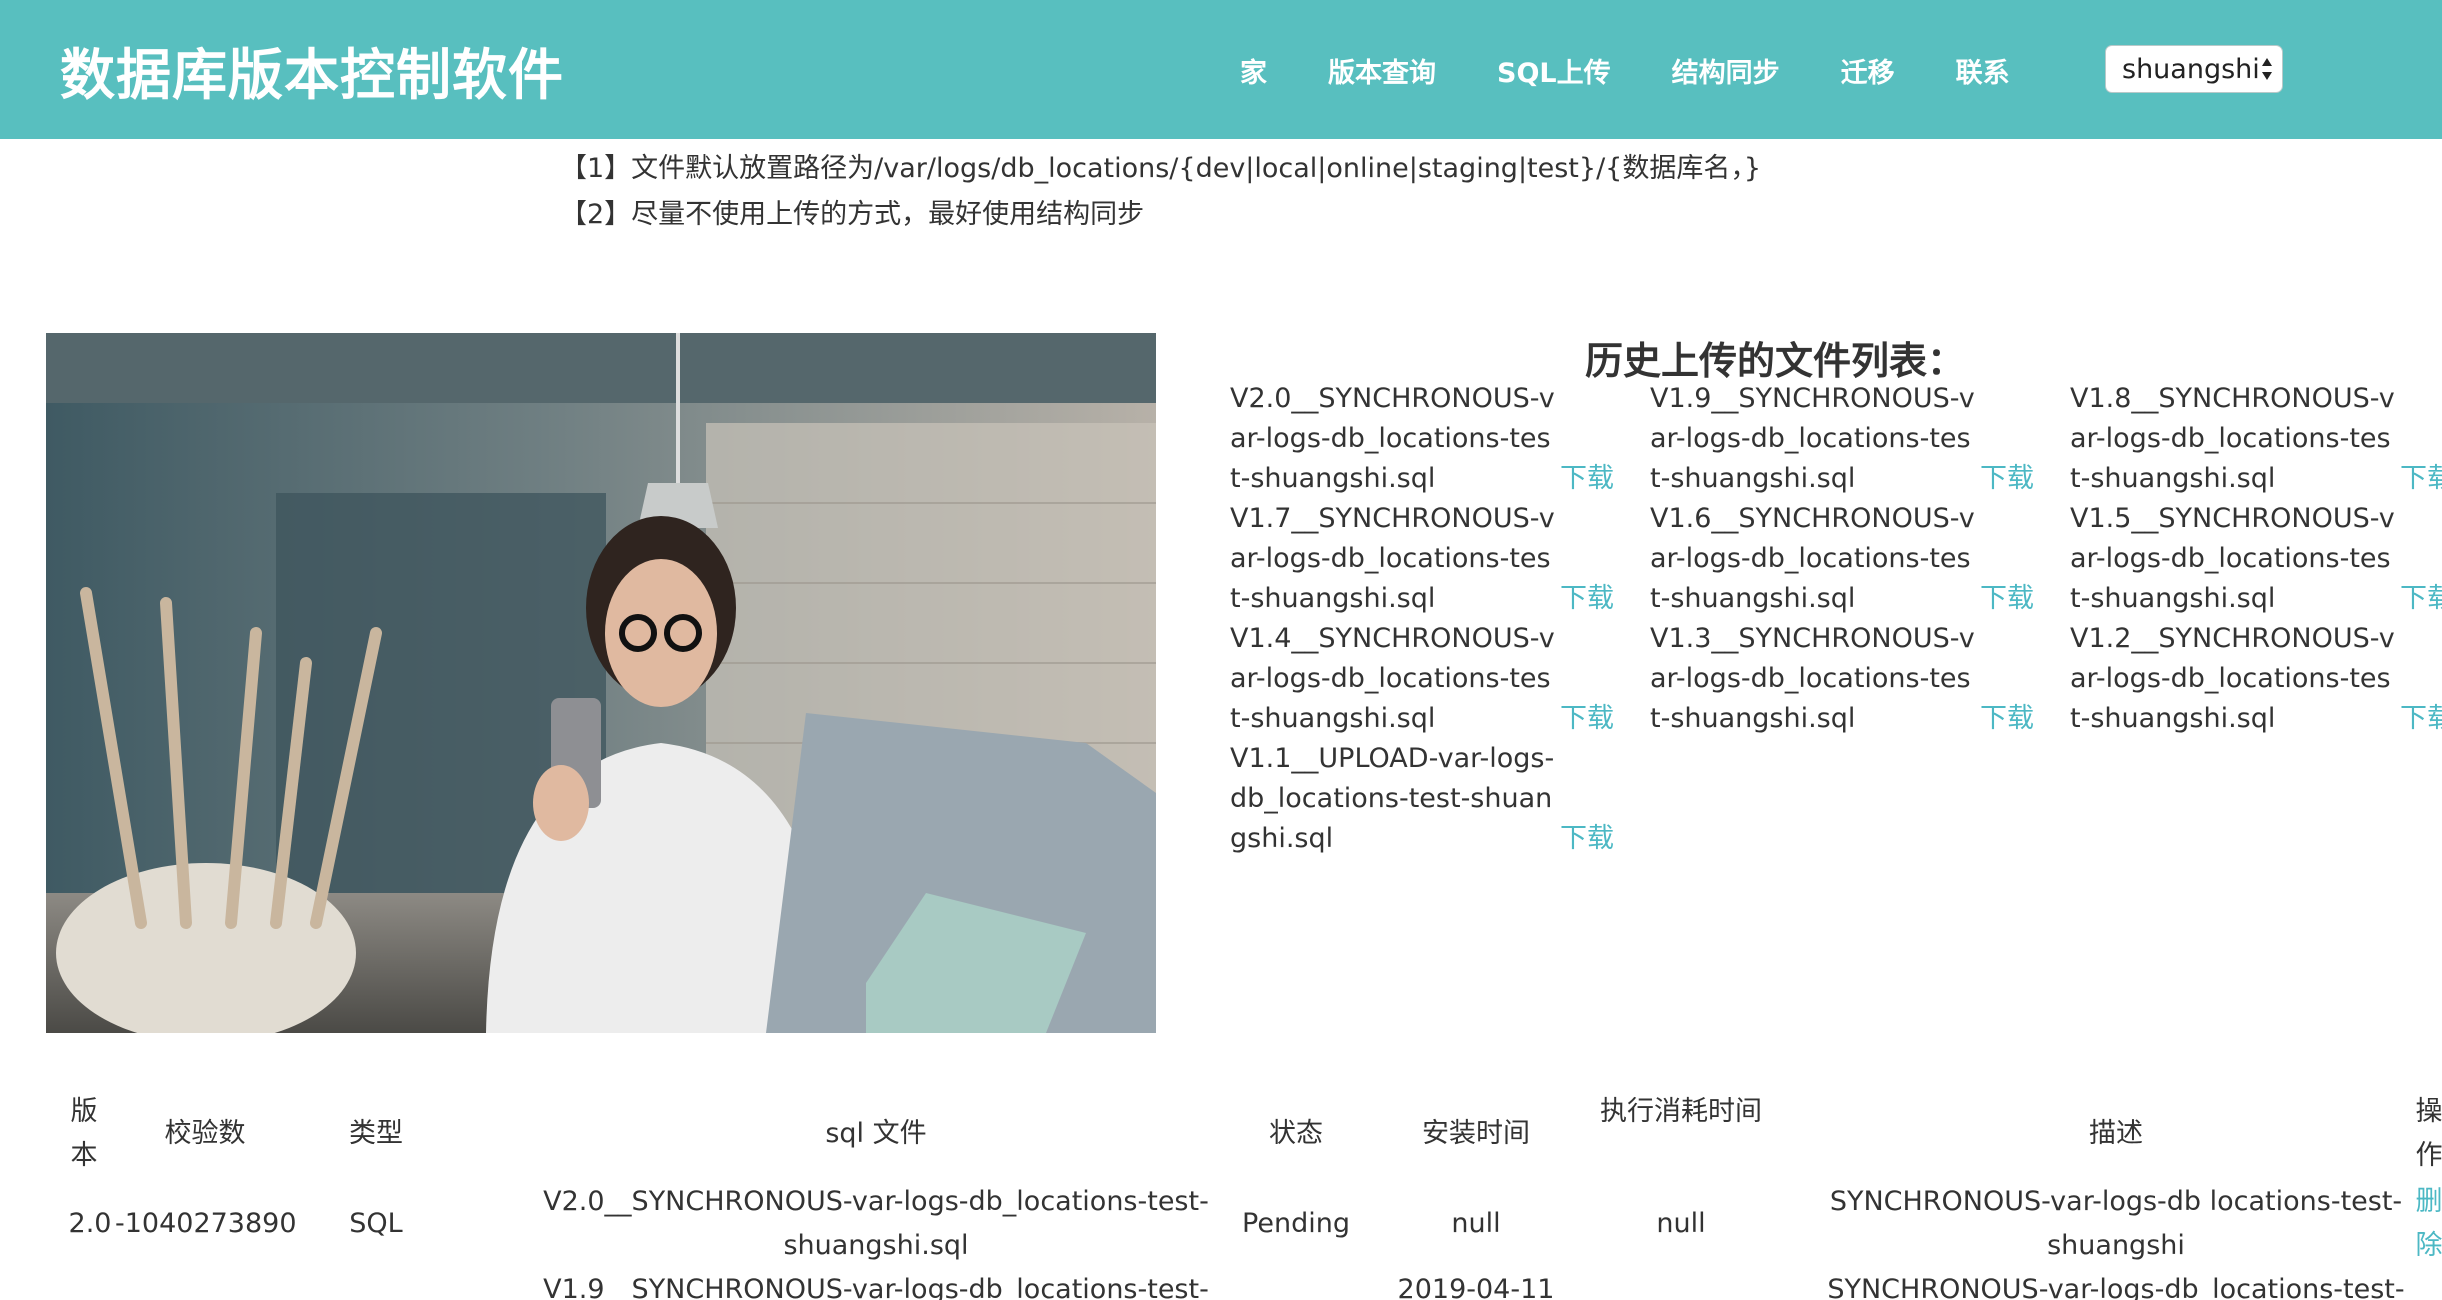 Image resolution: width=2442 pixels, height=1300 pixels. What do you see at coordinates (852, 214) in the screenshot?
I see `note-2: 【2】尽量不使用上传的方式，最好使用结构同步` at bounding box center [852, 214].